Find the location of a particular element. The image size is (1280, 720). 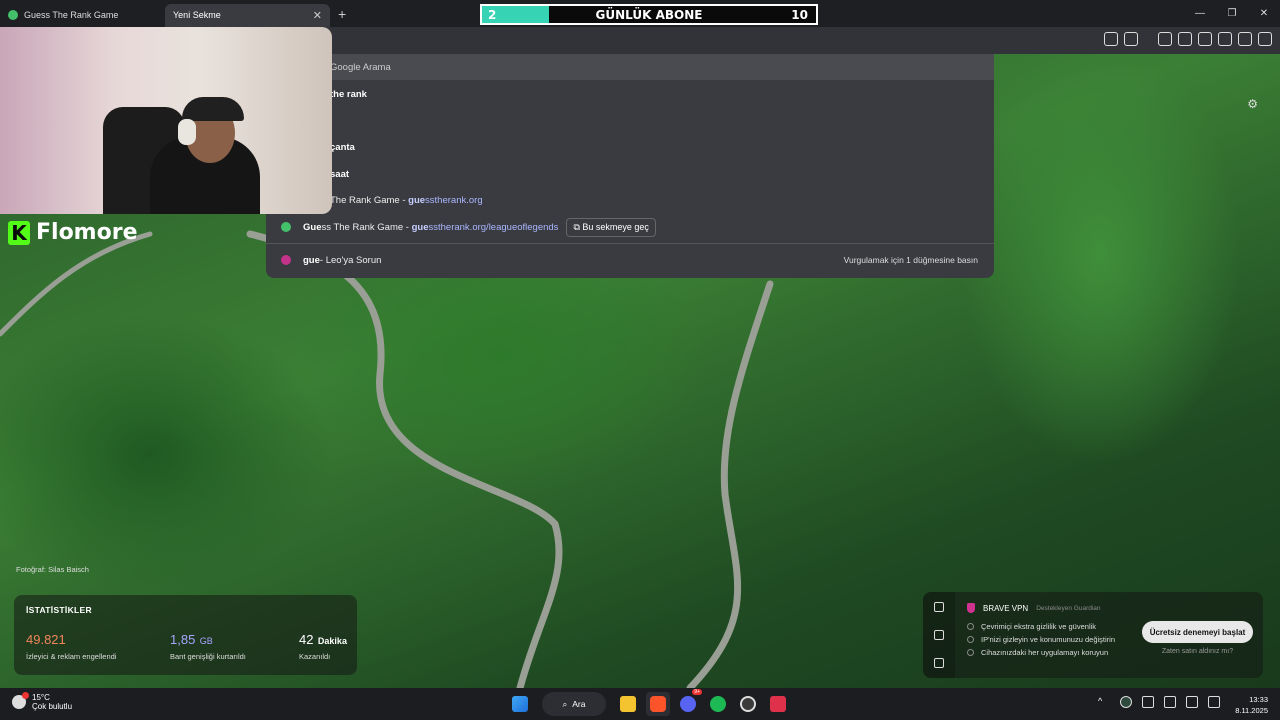

tray-app-icon is located at coordinates (1126, 702).